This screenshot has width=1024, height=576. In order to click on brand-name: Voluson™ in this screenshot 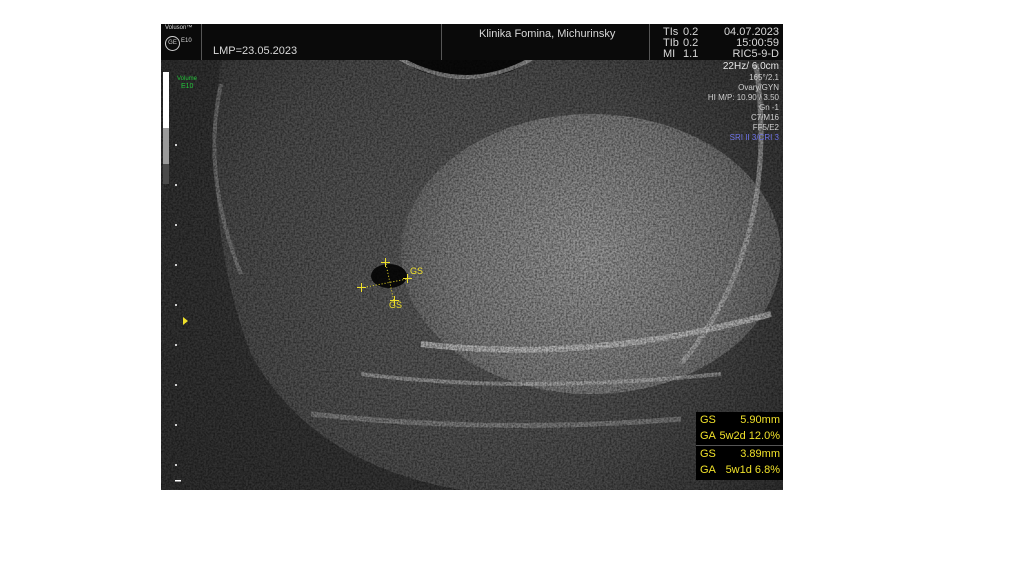, I will do `click(179, 28)`.